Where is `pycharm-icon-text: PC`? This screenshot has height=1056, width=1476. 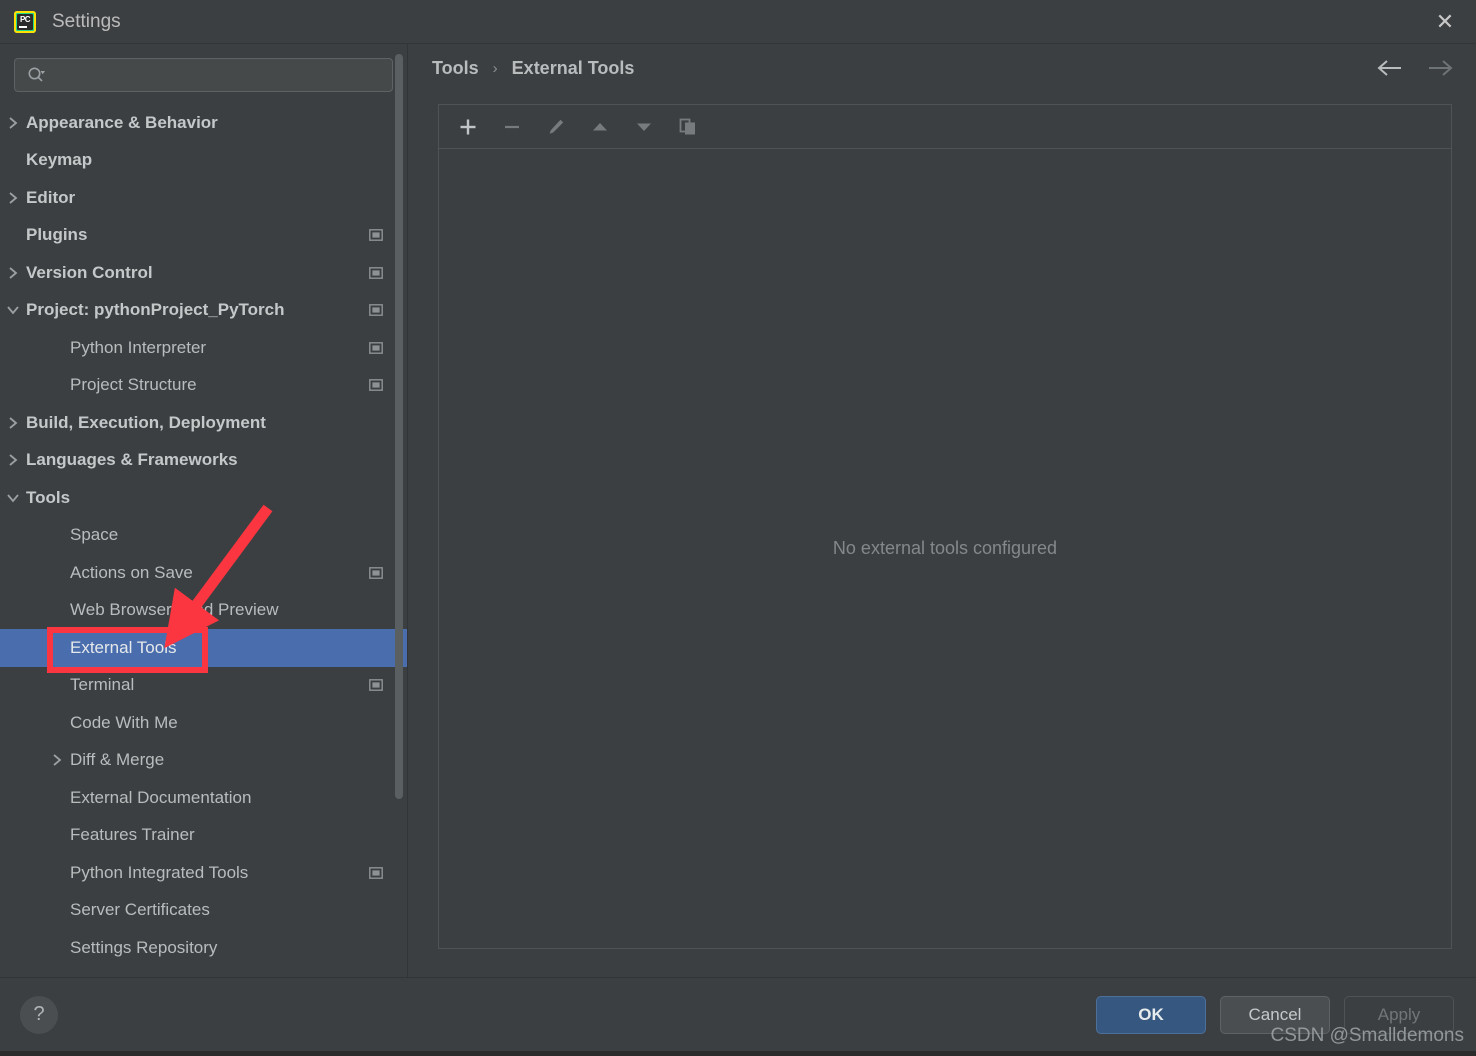 pycharm-icon-text: PC is located at coordinates (25, 20).